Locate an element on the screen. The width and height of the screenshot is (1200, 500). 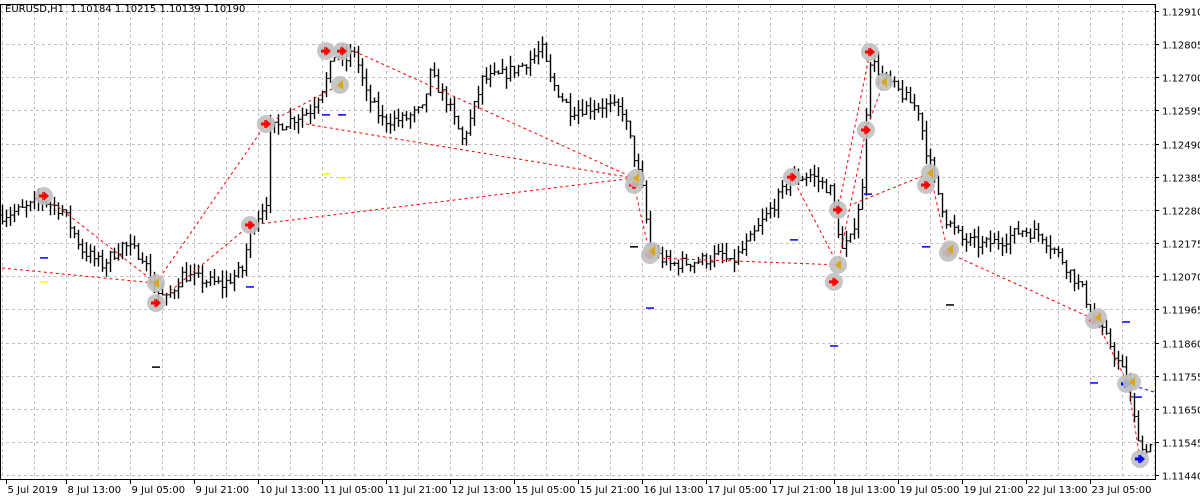
x-tick-label: 19 Jul 05:00 is located at coordinates (930, 490).